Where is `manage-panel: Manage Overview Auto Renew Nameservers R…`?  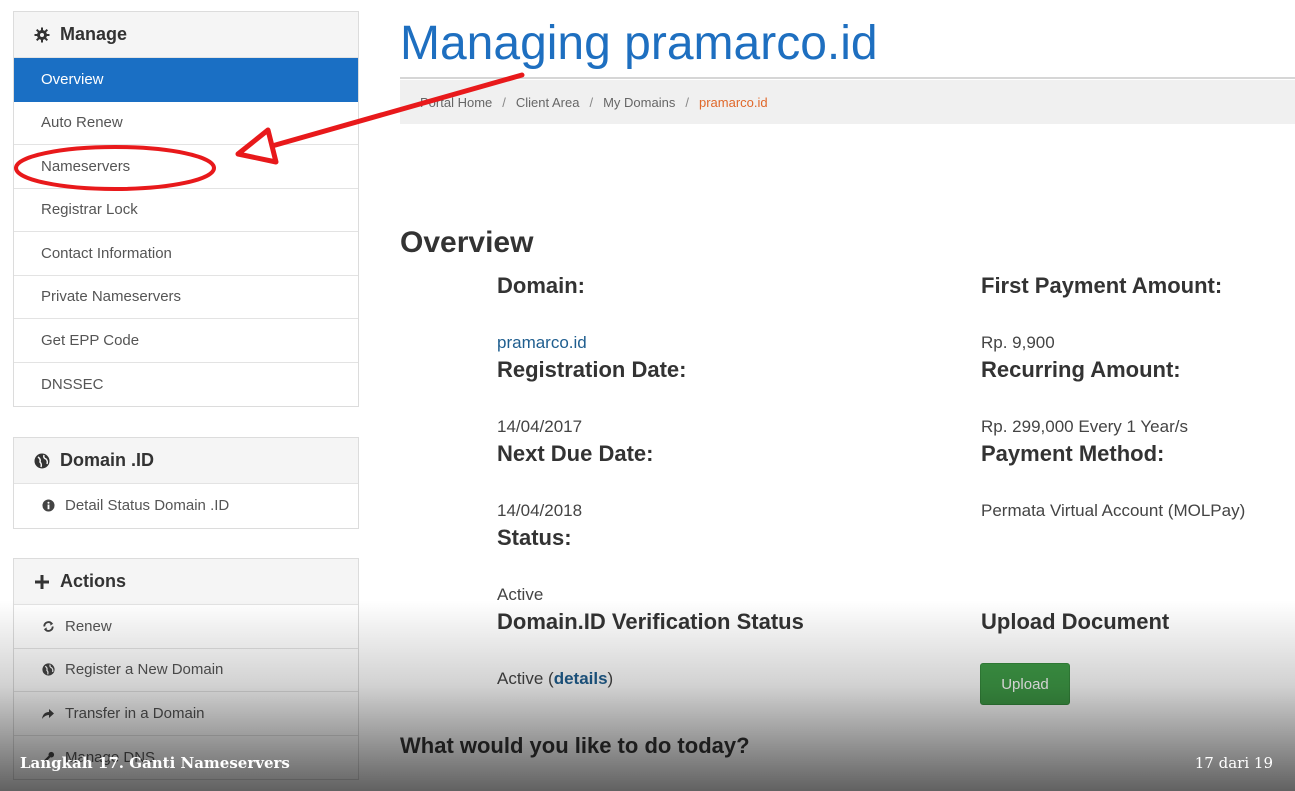 manage-panel: Manage Overview Auto Renew Nameservers R… is located at coordinates (186, 209).